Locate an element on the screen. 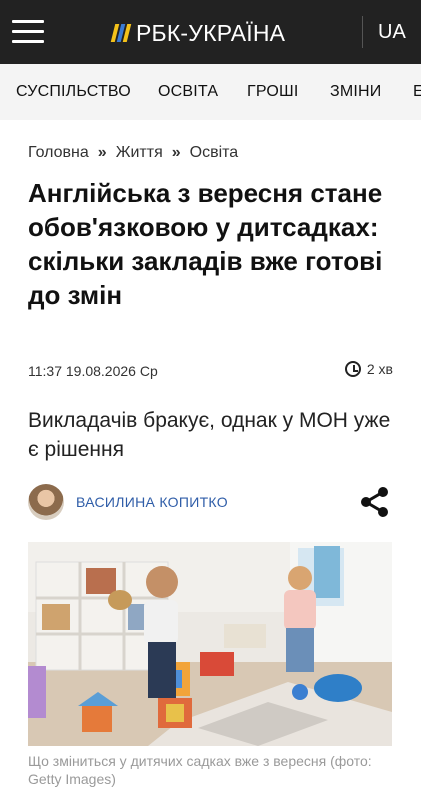  breadcrumb-home: Головна is located at coordinates (58, 152).